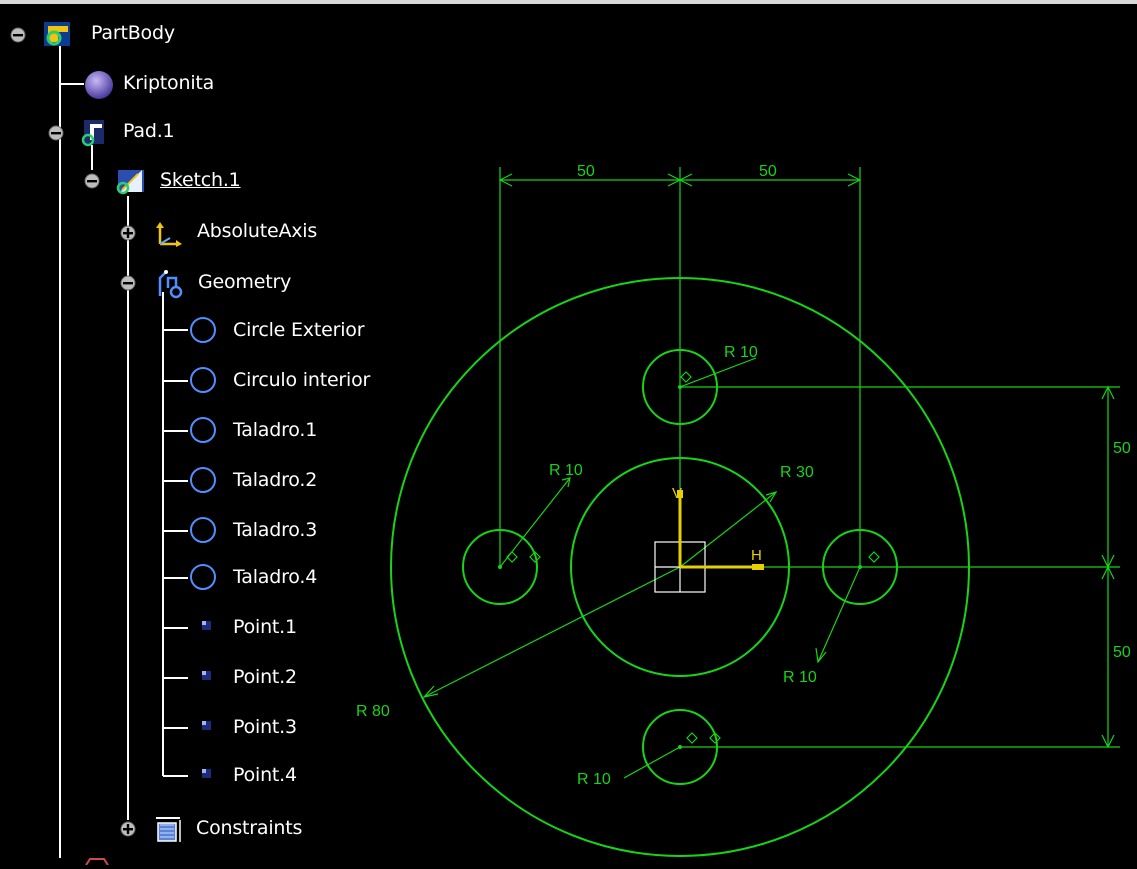 The height and width of the screenshot is (869, 1137). Describe the element at coordinates (275, 480) in the screenshot. I see `tree-item-label: Taladro.2` at that location.